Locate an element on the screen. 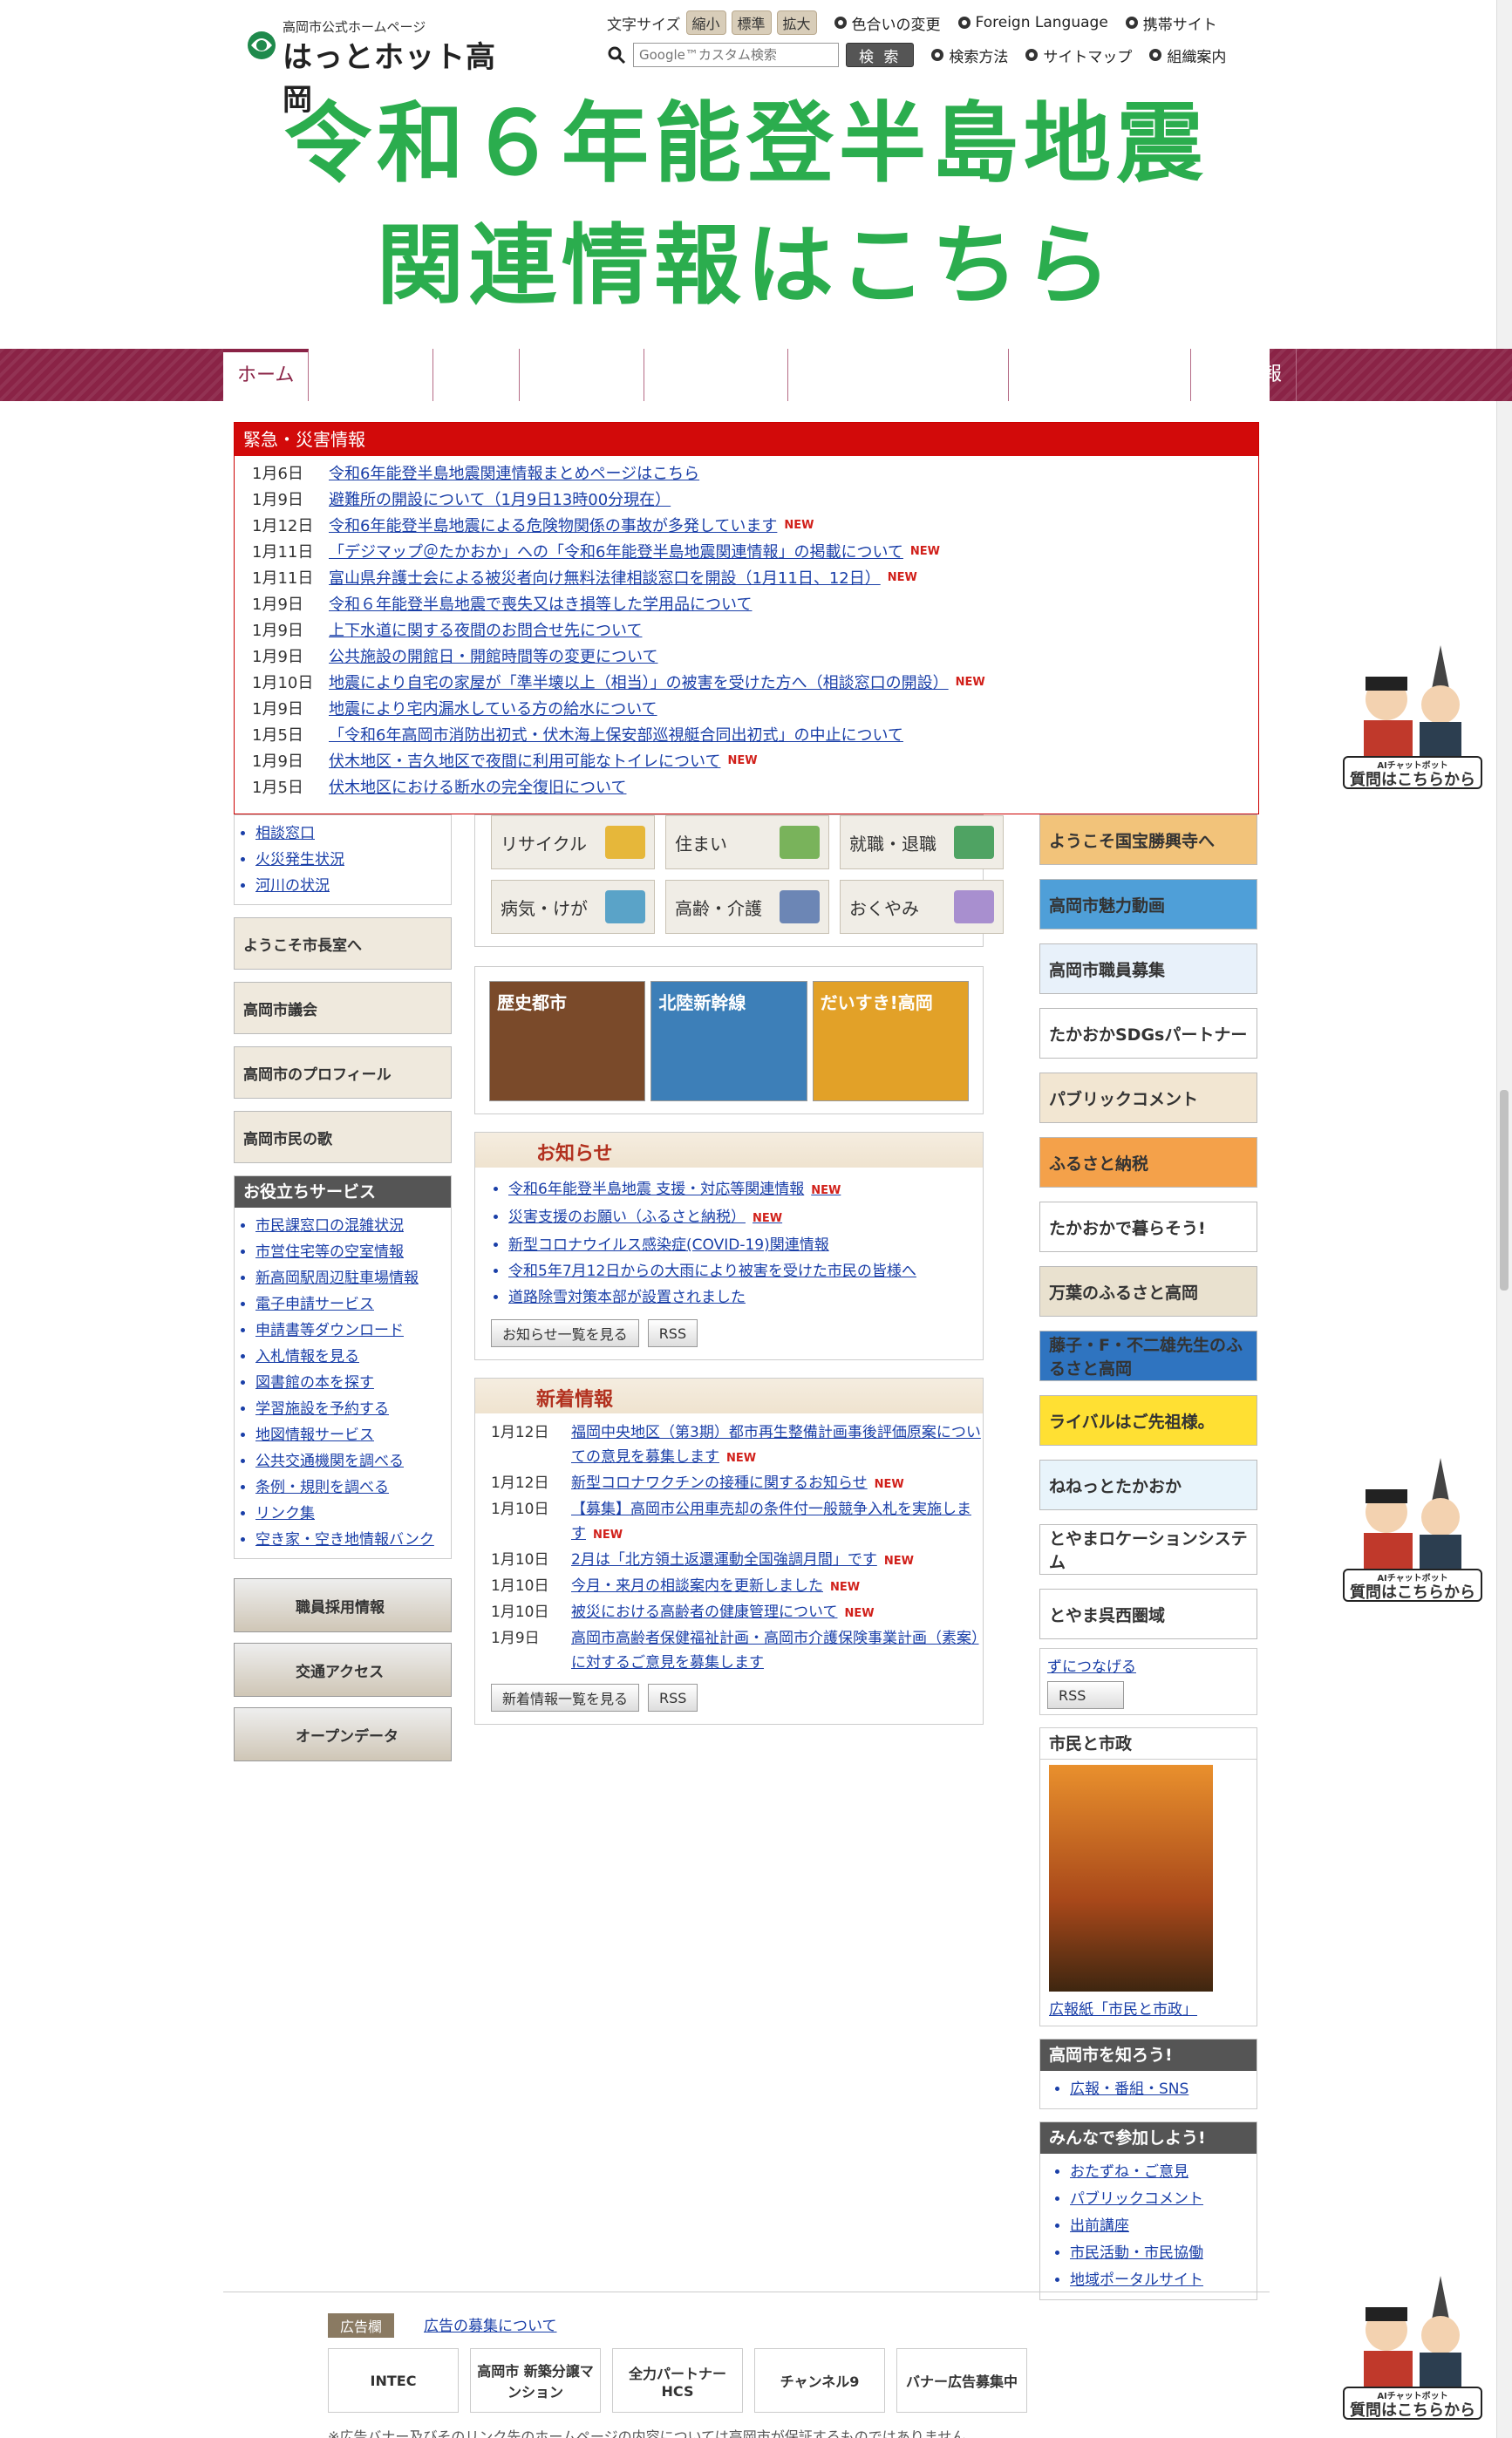 The height and width of the screenshot is (2438, 1512). right-banner: 高岡市職員募集 is located at coordinates (1148, 968).